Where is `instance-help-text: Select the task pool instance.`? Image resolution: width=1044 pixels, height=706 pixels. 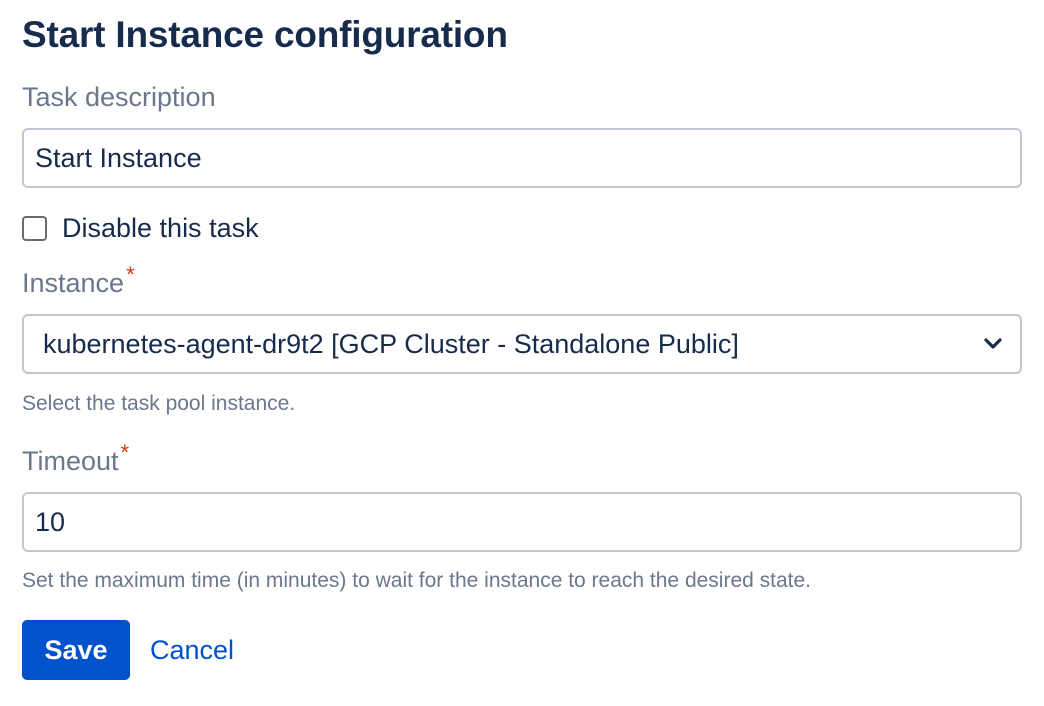
instance-help-text: Select the task pool instance. is located at coordinates (159, 403).